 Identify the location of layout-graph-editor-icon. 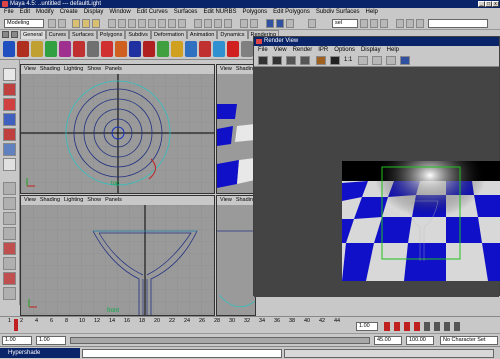
(9, 263).